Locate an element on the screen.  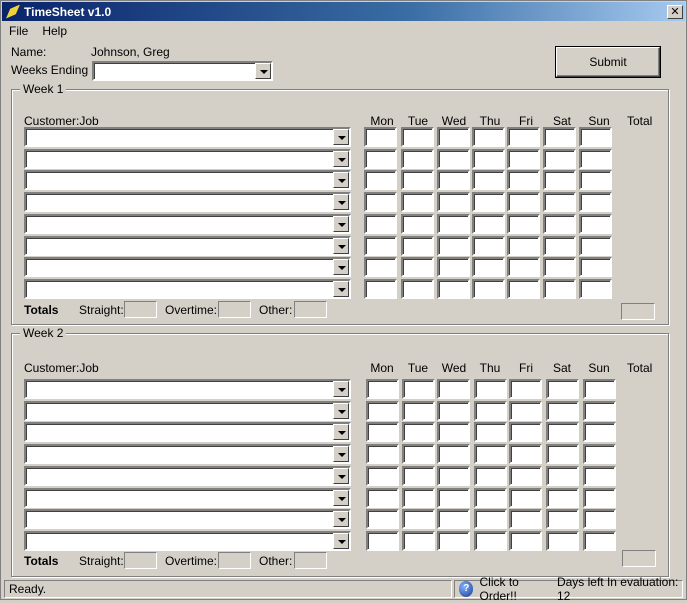
order-help-icon: ? is located at coordinates (466, 589).